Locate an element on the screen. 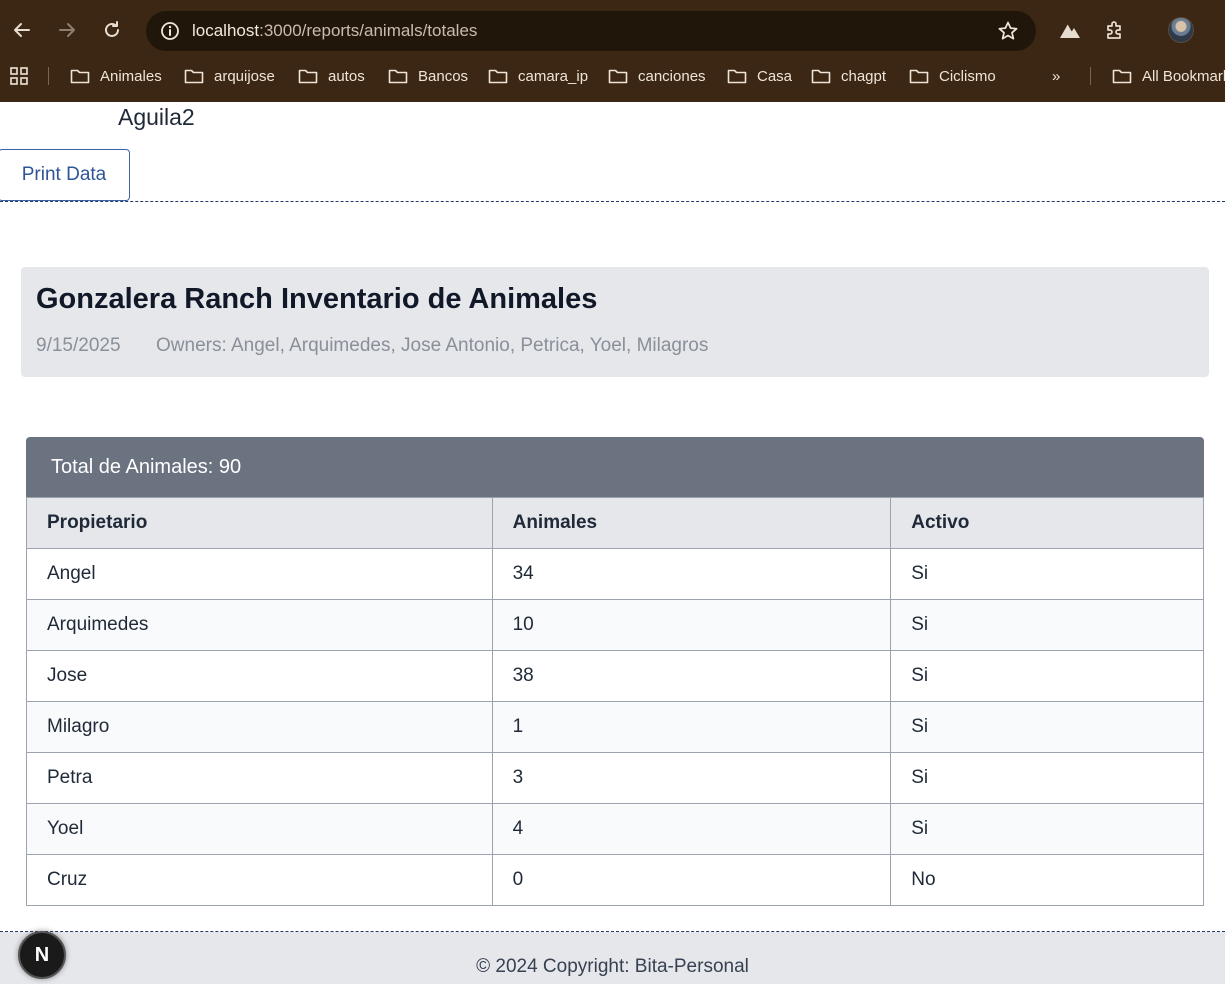 This screenshot has width=1225, height=984. bookmark-label: arquijose is located at coordinates (244, 76).